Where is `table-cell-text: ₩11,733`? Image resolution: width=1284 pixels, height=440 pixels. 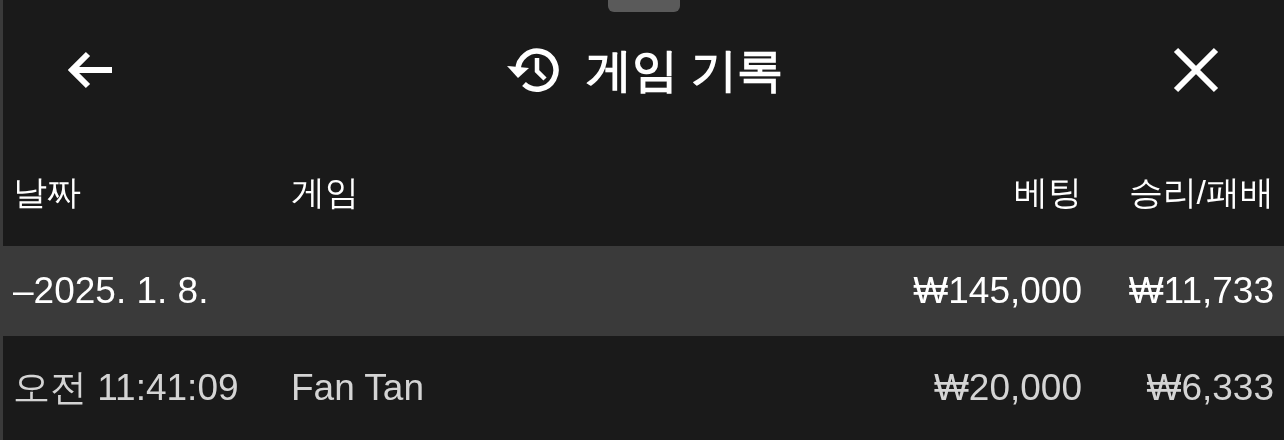
table-cell-text: ₩11,733 is located at coordinates (1200, 291).